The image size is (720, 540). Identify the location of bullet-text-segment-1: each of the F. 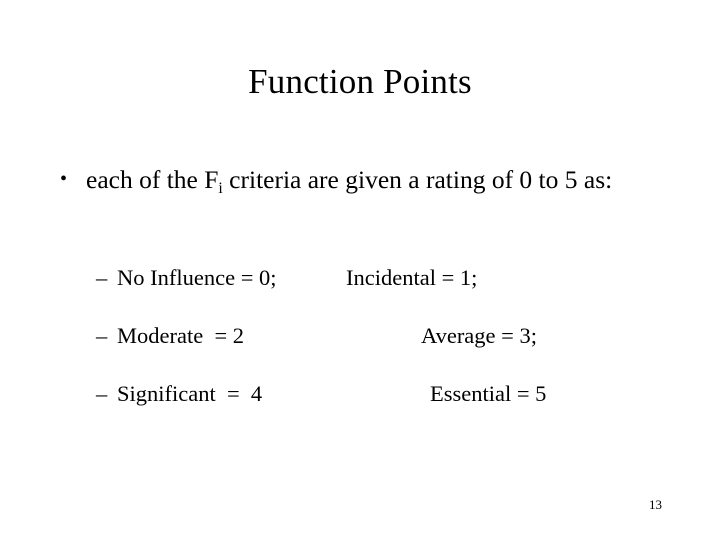
(152, 179).